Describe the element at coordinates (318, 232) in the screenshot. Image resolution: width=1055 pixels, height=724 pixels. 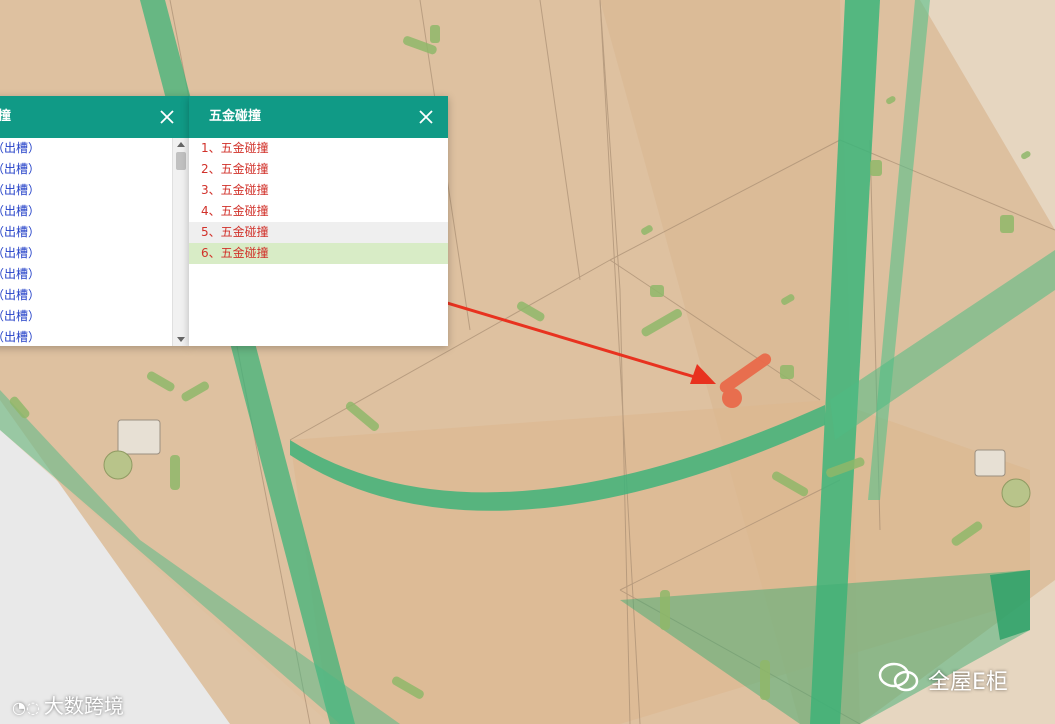
I see `collision-item-hovered: 5、五金碰撞` at that location.